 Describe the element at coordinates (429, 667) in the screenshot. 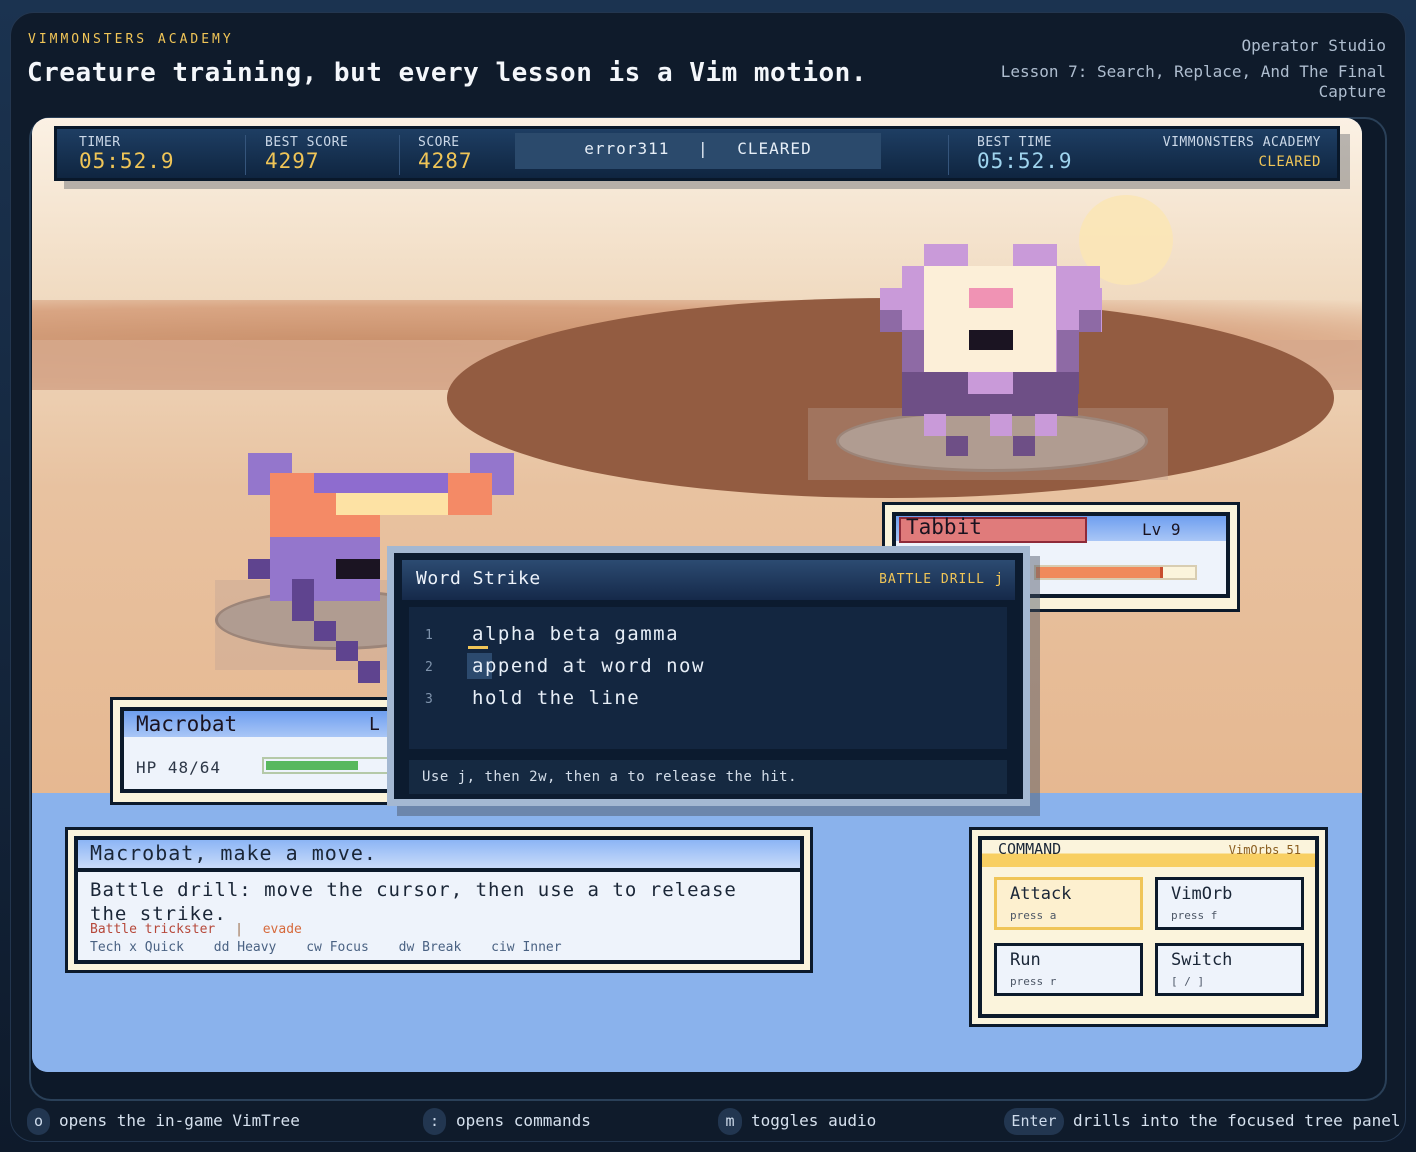

I see `line-number: 2` at that location.